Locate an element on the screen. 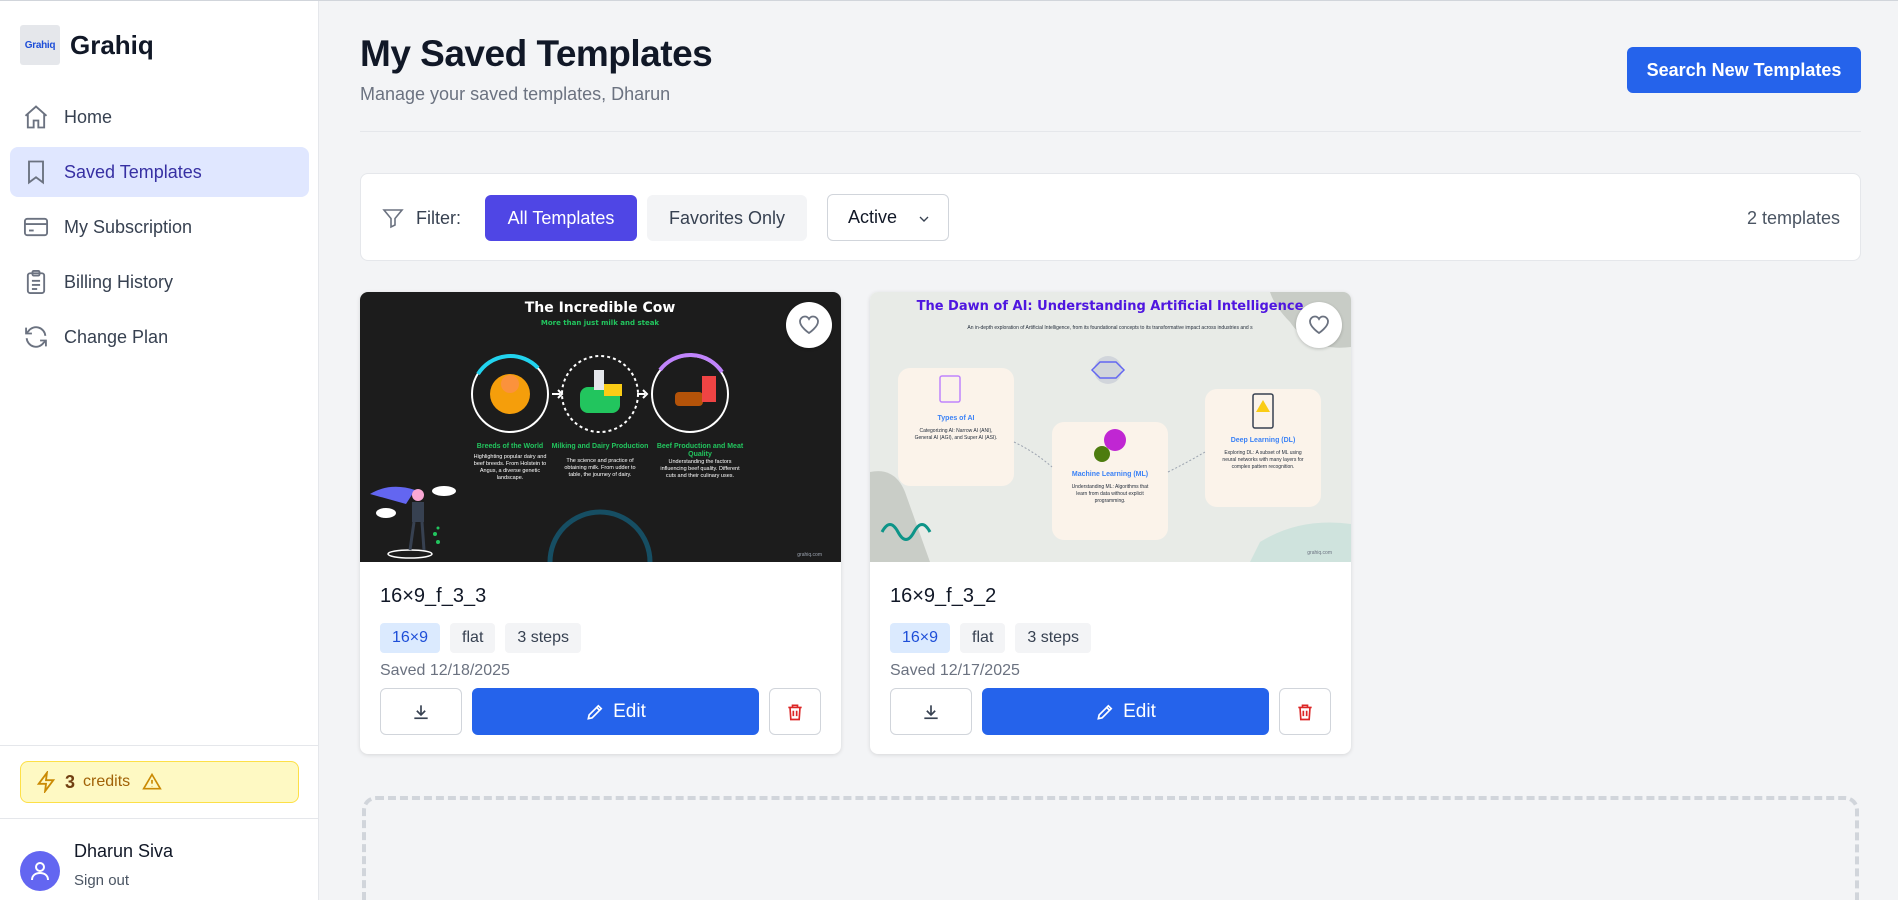  home-icon is located at coordinates (36, 117).